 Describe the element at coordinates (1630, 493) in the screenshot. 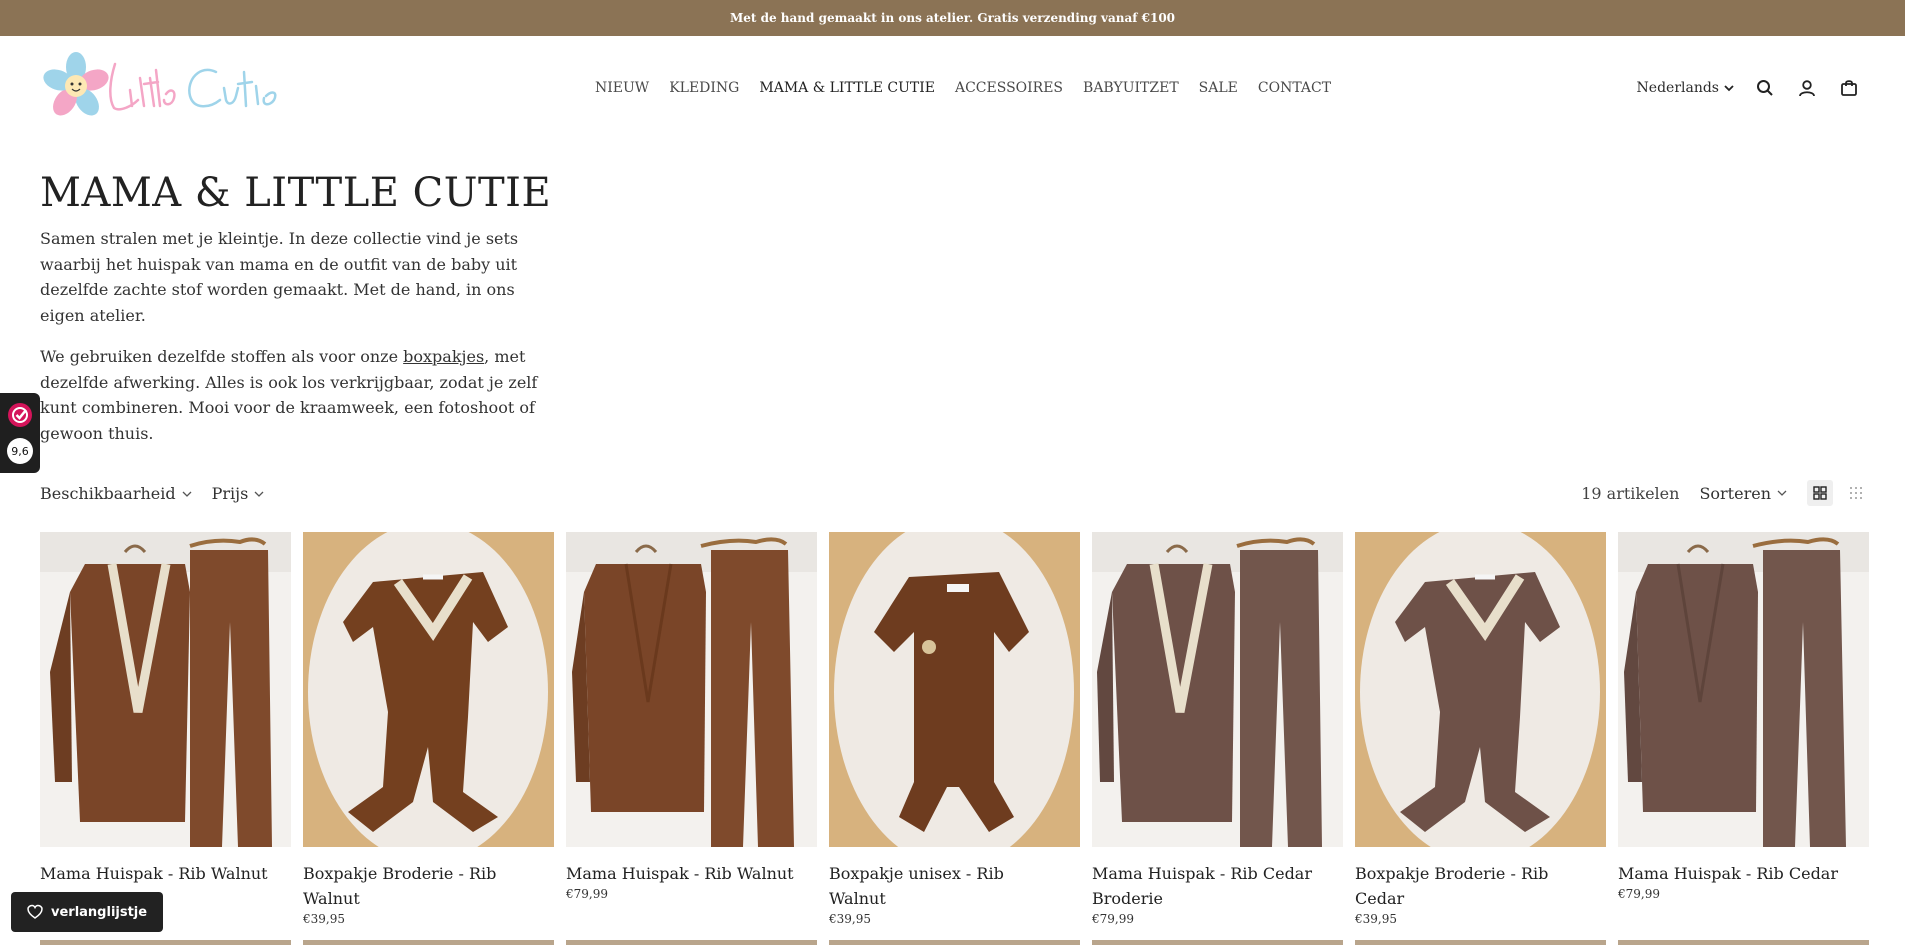

I see `product-count: 19 artikelen` at that location.